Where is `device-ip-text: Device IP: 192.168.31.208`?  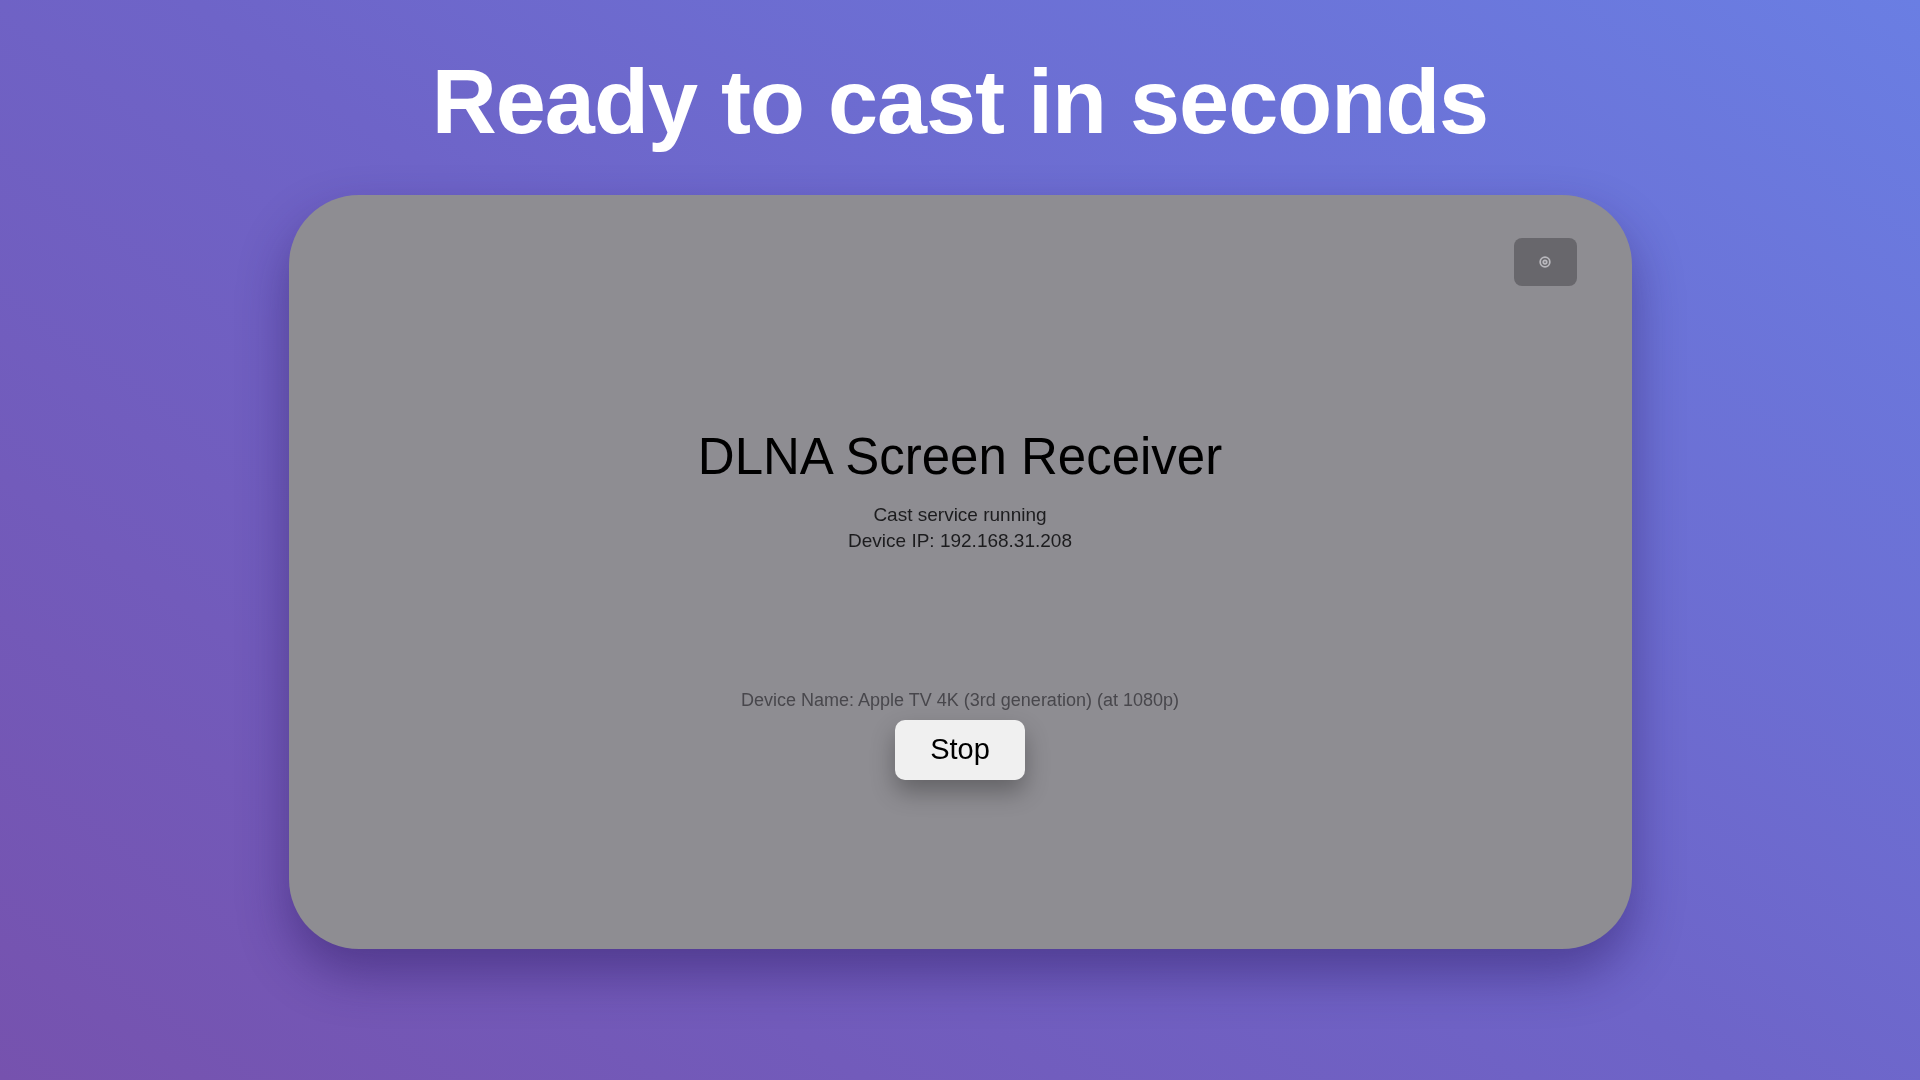
device-ip-text: Device IP: 192.168.31.208 is located at coordinates (960, 541).